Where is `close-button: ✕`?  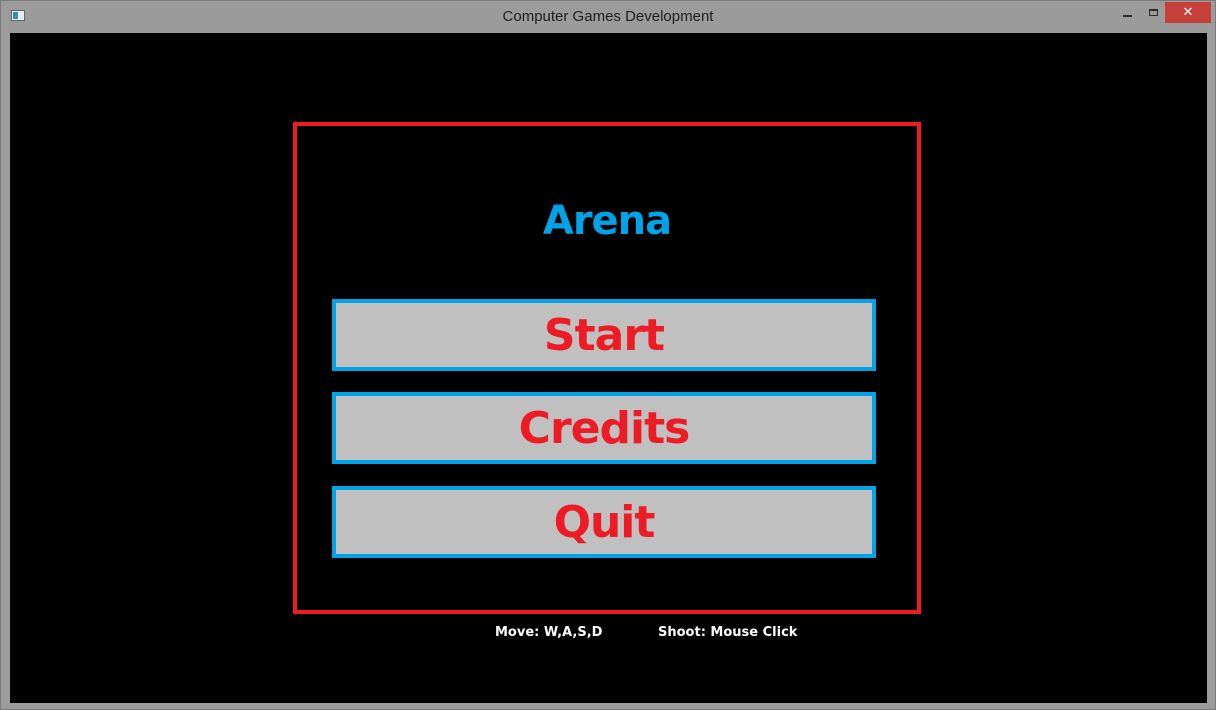
close-button: ✕ is located at coordinates (1188, 12).